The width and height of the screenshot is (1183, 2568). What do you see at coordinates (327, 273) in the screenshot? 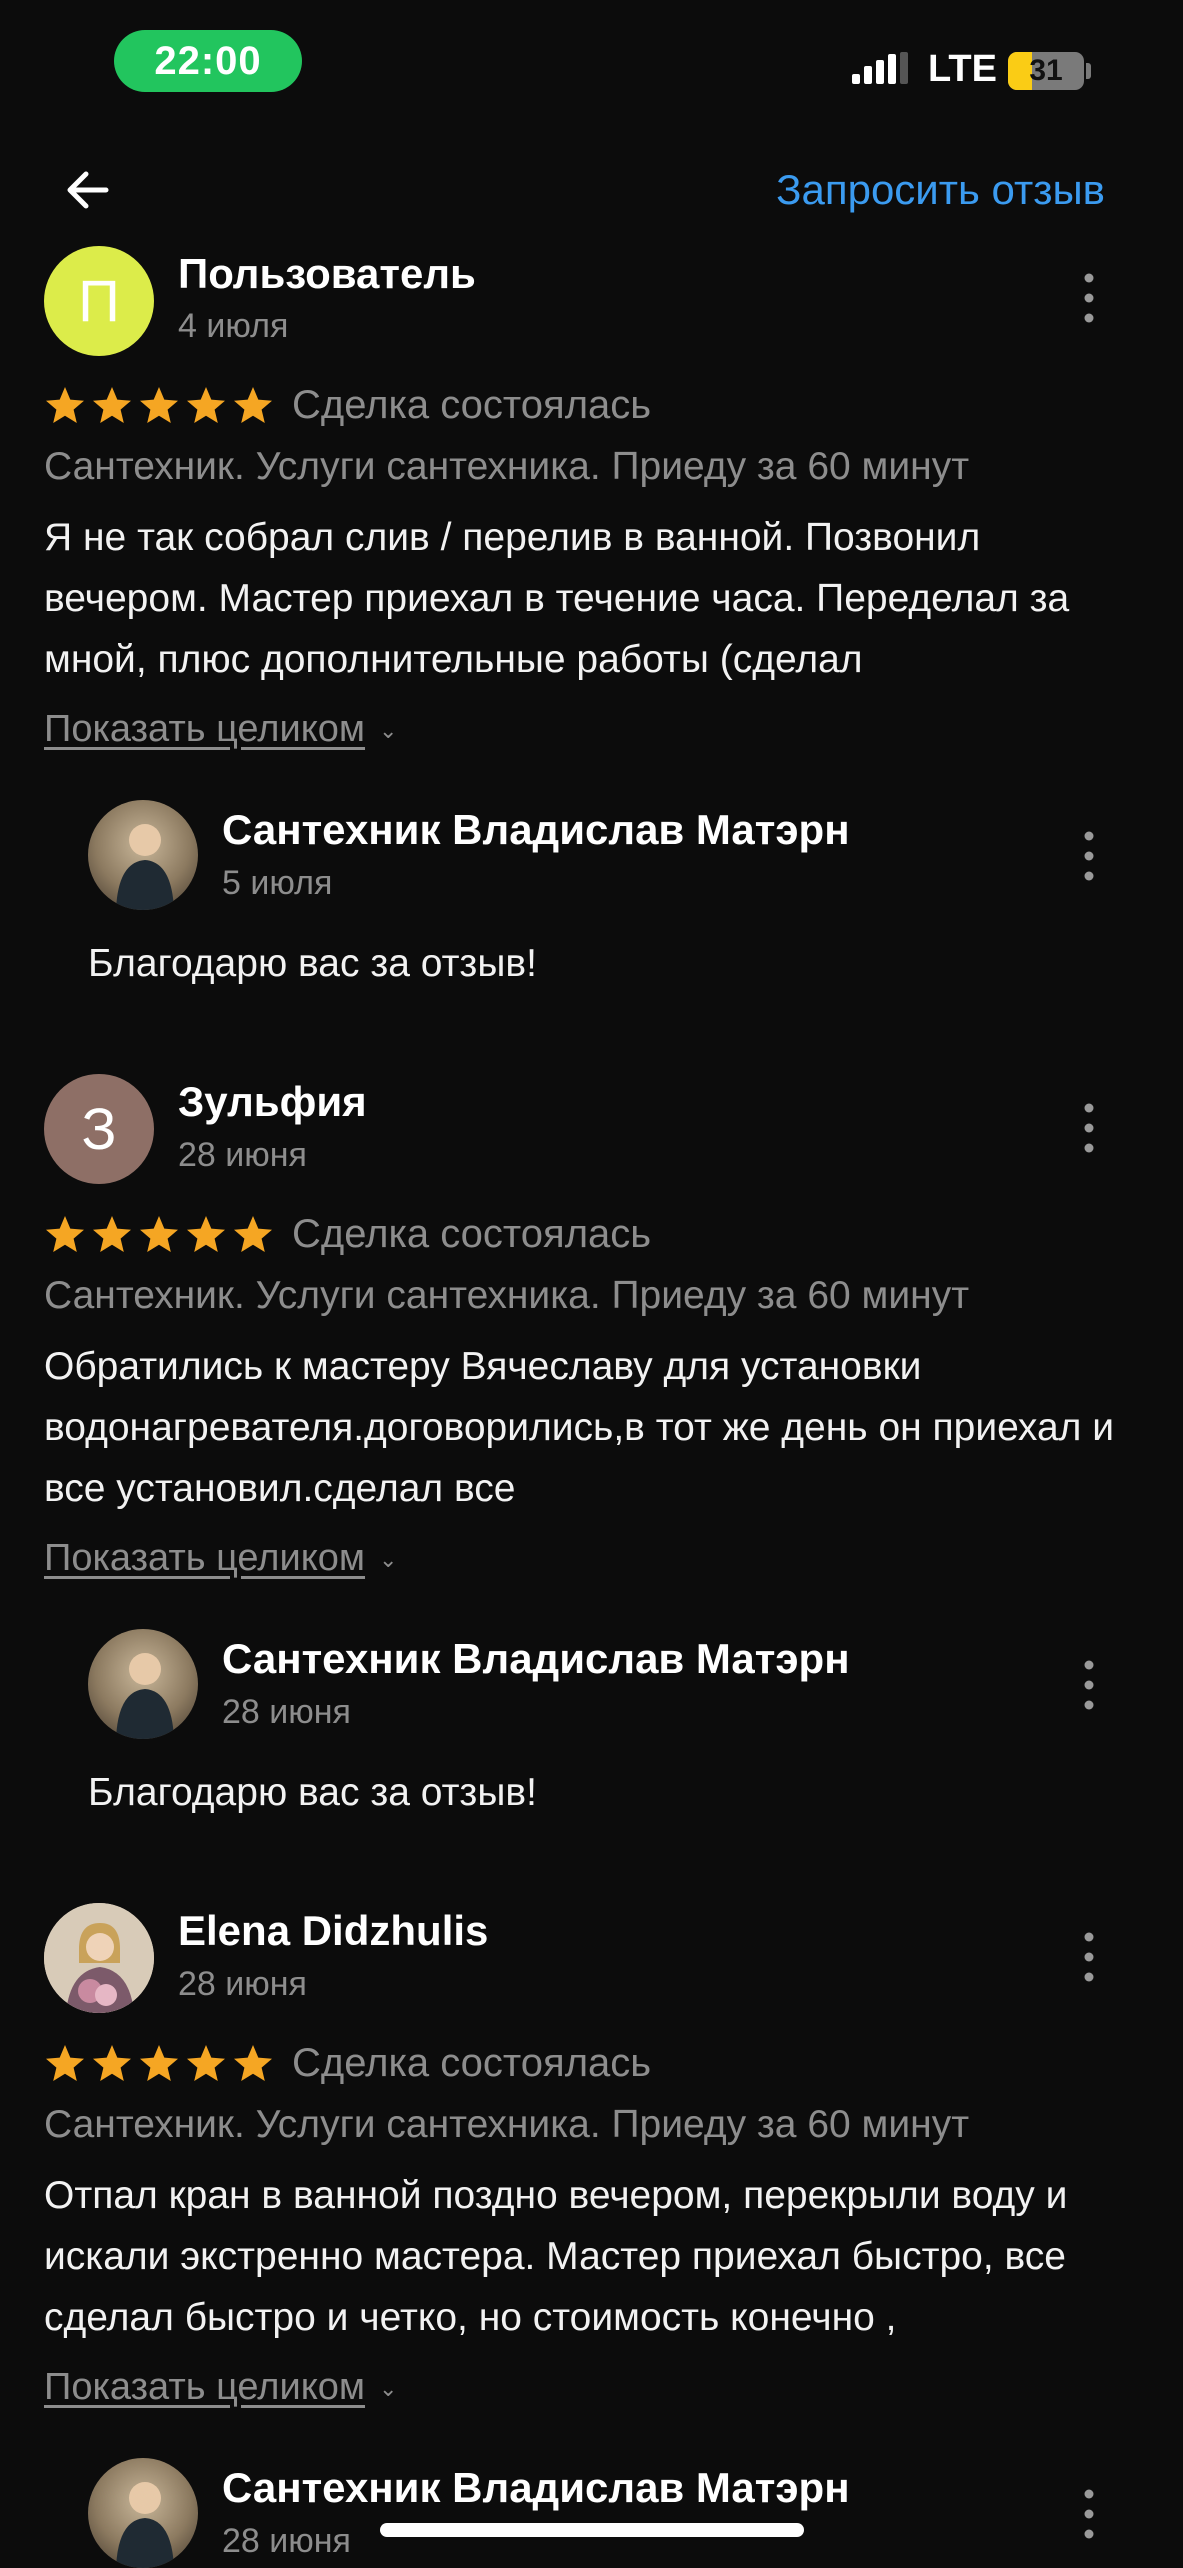
I see `review-author: Пользователь` at bounding box center [327, 273].